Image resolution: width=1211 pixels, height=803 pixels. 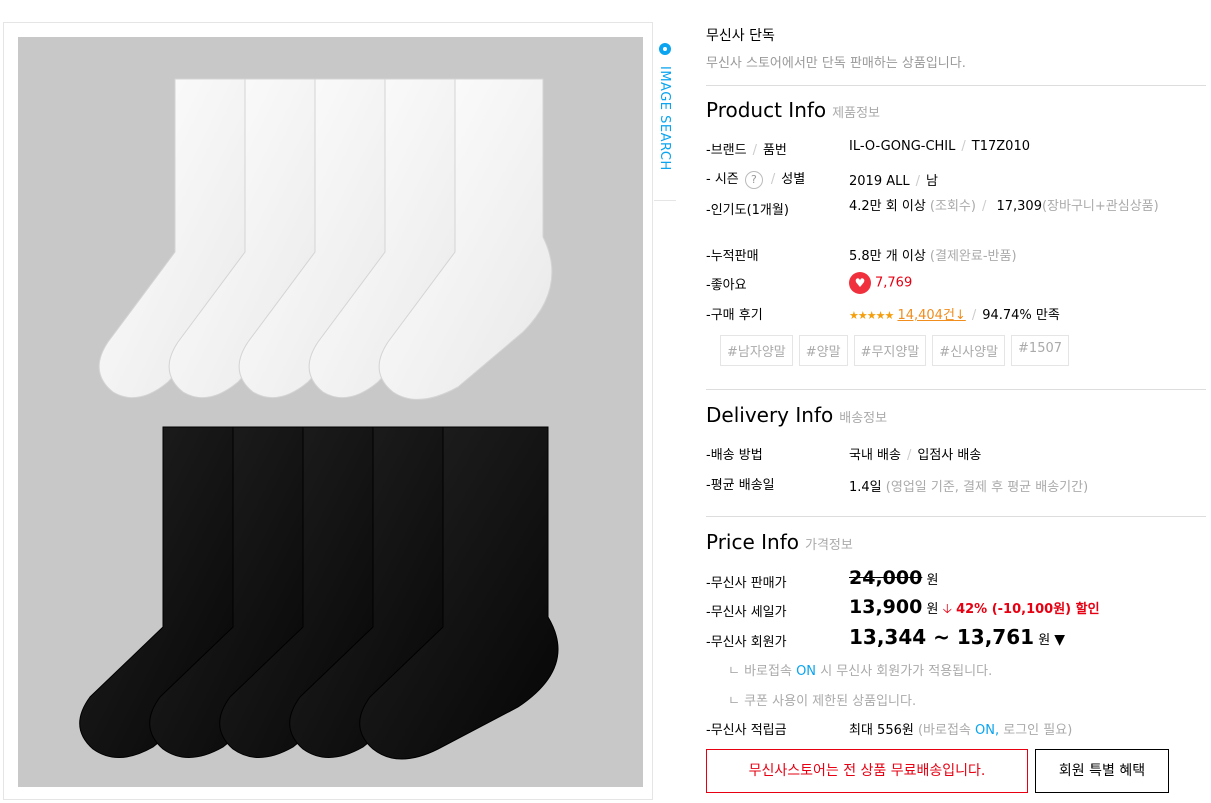 I want to click on image-search-label: IMAGE SEARCH, so click(x=664, y=118).